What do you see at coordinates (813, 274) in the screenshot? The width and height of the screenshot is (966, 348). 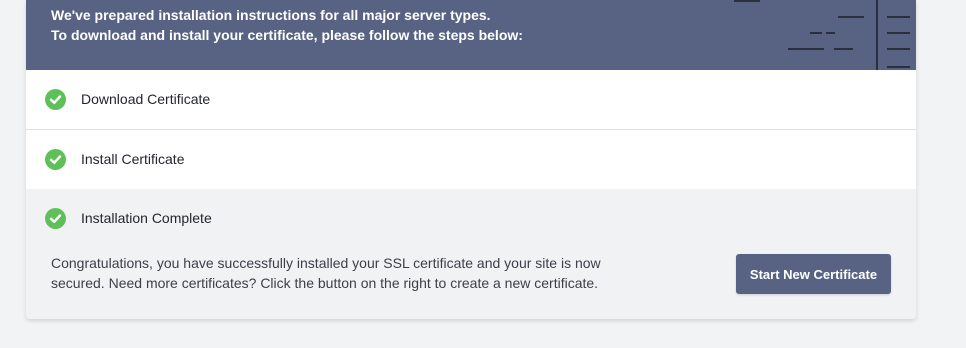 I see `start-new-certificate-button: Start New Certificate` at bounding box center [813, 274].